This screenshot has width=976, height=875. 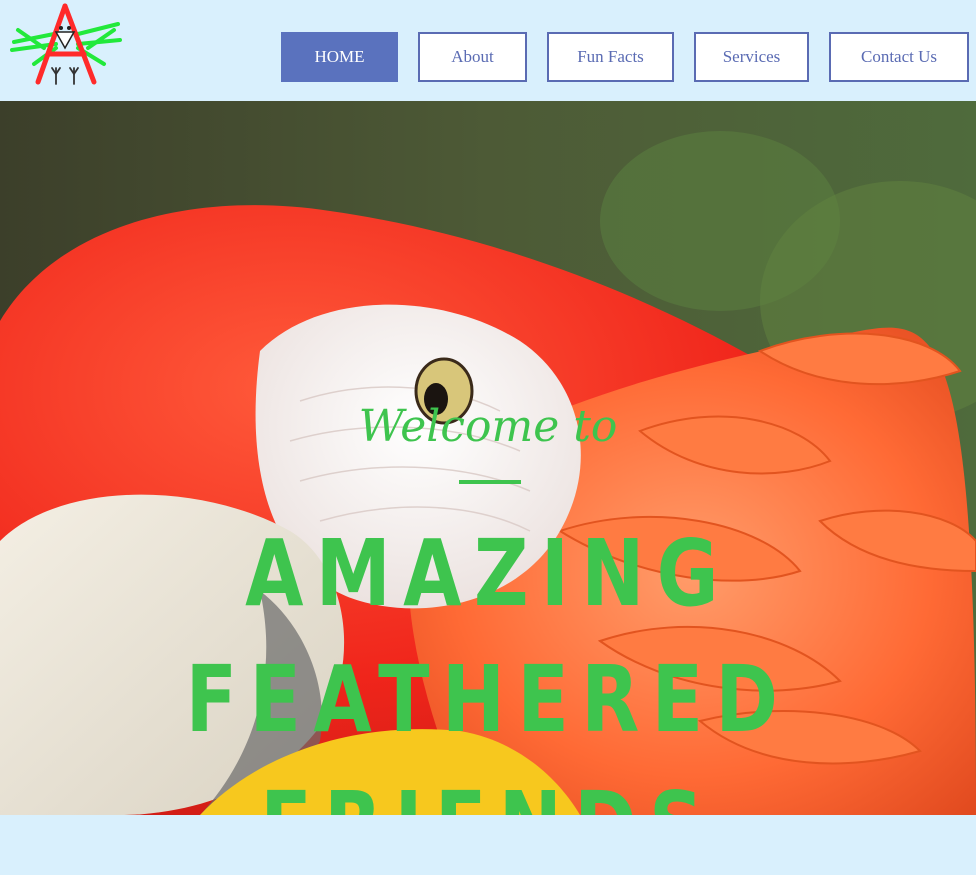 I want to click on nav-about-button: About, so click(x=472, y=57).